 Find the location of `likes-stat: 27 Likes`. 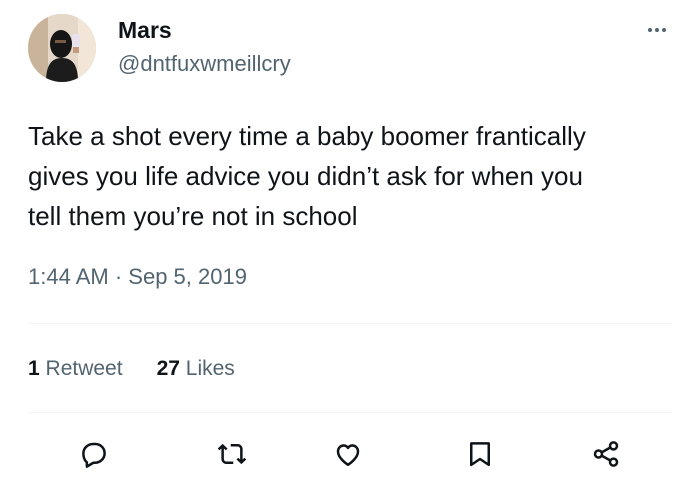

likes-stat: 27 Likes is located at coordinates (196, 369).